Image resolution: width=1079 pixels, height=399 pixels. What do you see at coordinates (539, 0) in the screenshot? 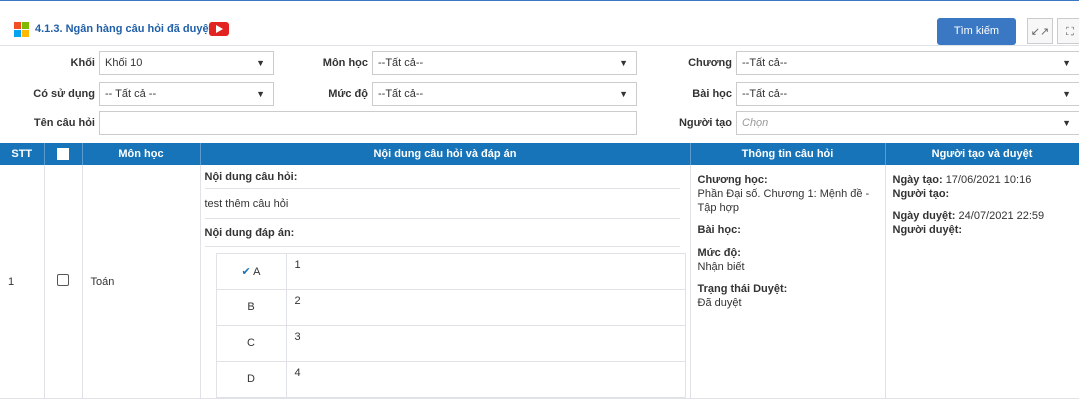
I see `top-border` at bounding box center [539, 0].